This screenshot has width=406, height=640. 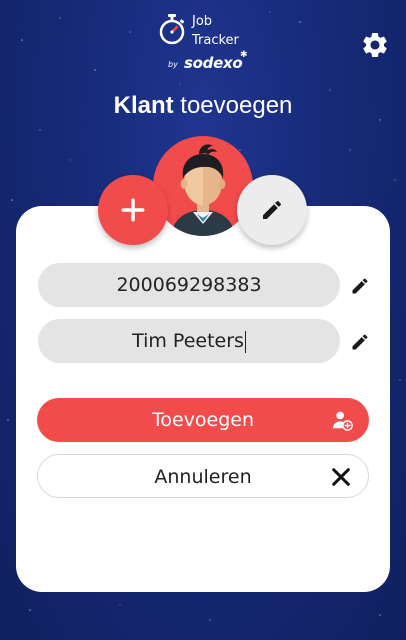 I want to click on customer-name-field: Tim Peeters, so click(x=189, y=341).